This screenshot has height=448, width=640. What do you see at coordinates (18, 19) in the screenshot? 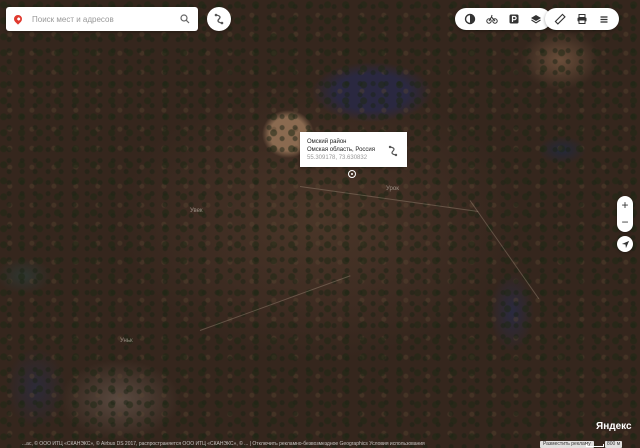
I see `location-pin-icon` at bounding box center [18, 19].